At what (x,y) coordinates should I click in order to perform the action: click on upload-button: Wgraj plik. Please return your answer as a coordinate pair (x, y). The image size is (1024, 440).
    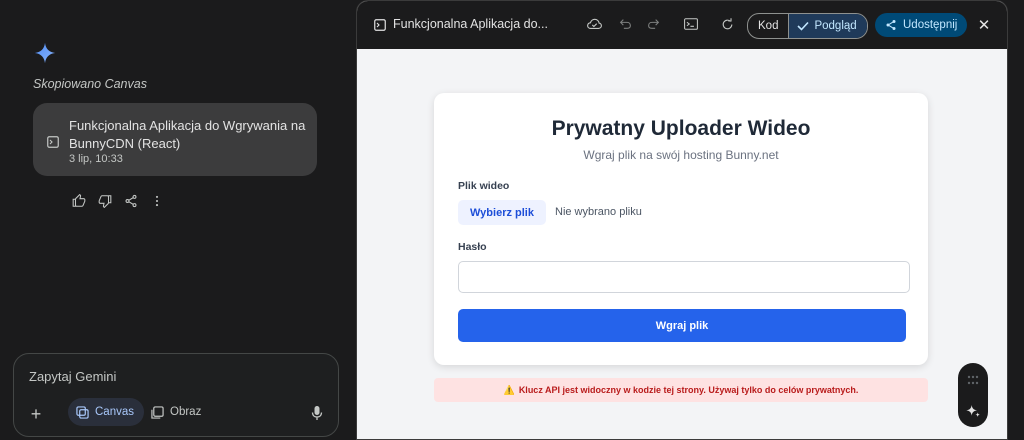
    Looking at the image, I should click on (682, 325).